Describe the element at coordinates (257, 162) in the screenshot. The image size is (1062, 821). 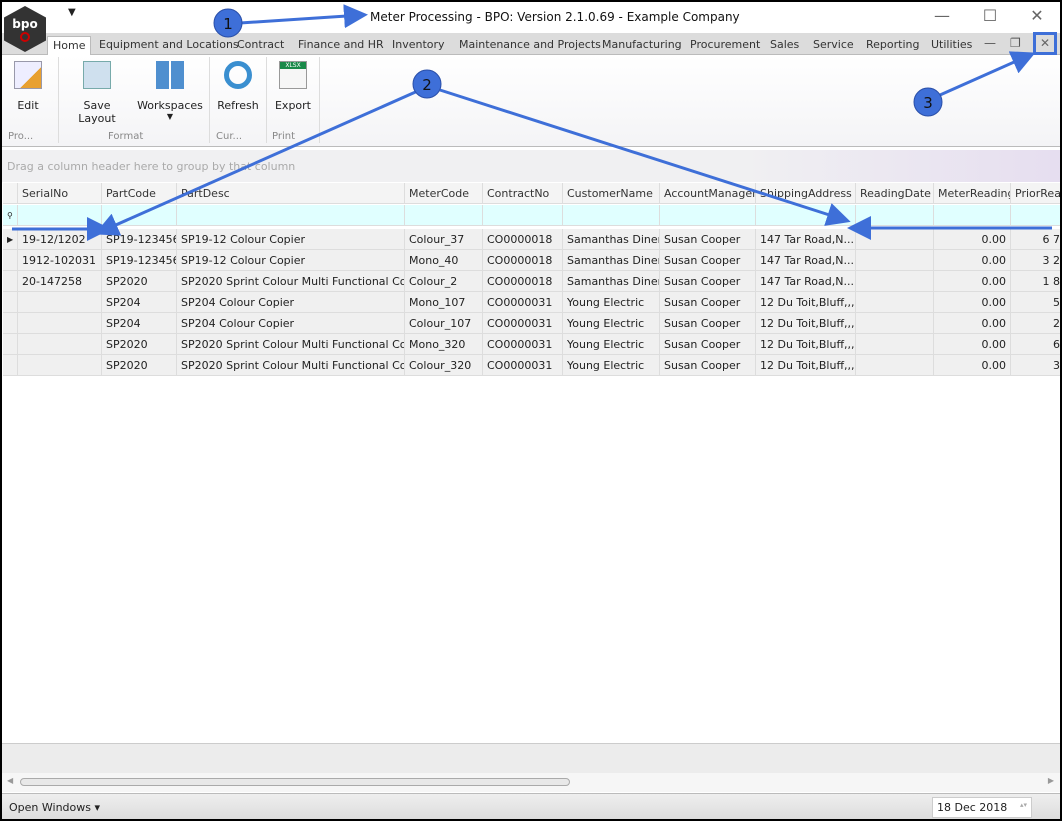
I see `annotation-arrow-2a` at that location.